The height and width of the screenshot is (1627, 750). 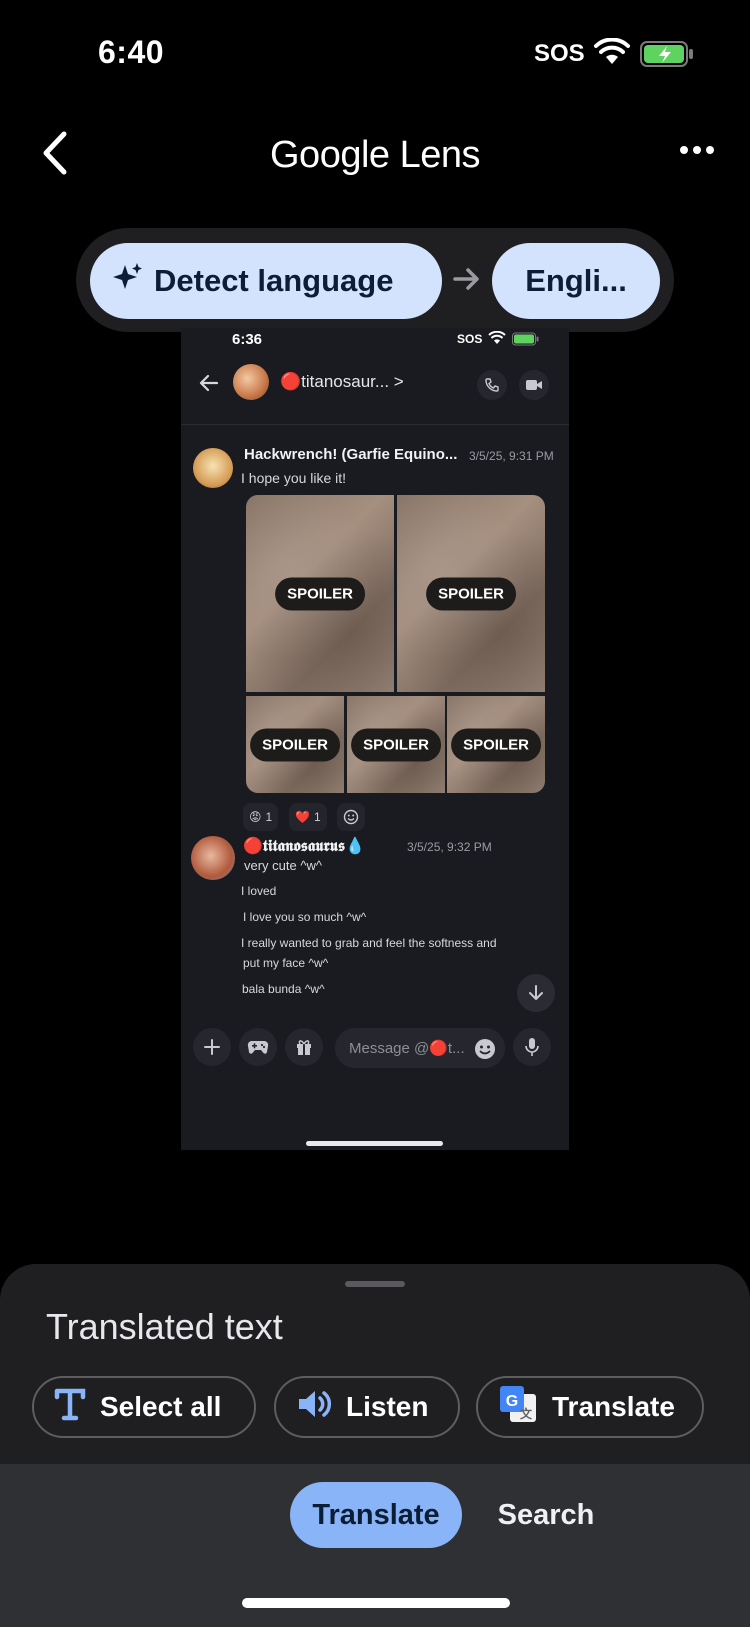 What do you see at coordinates (305, 917) in the screenshot?
I see `message-line: I love you so much ^w^` at bounding box center [305, 917].